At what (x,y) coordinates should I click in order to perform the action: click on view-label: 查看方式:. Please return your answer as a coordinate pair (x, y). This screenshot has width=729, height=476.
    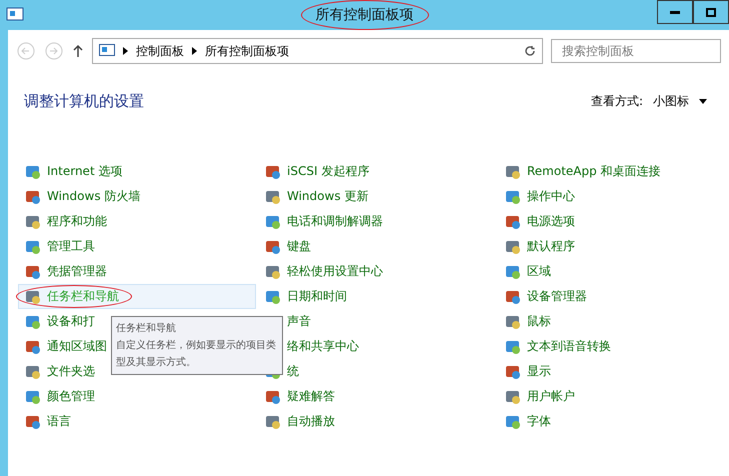
    Looking at the image, I should click on (616, 101).